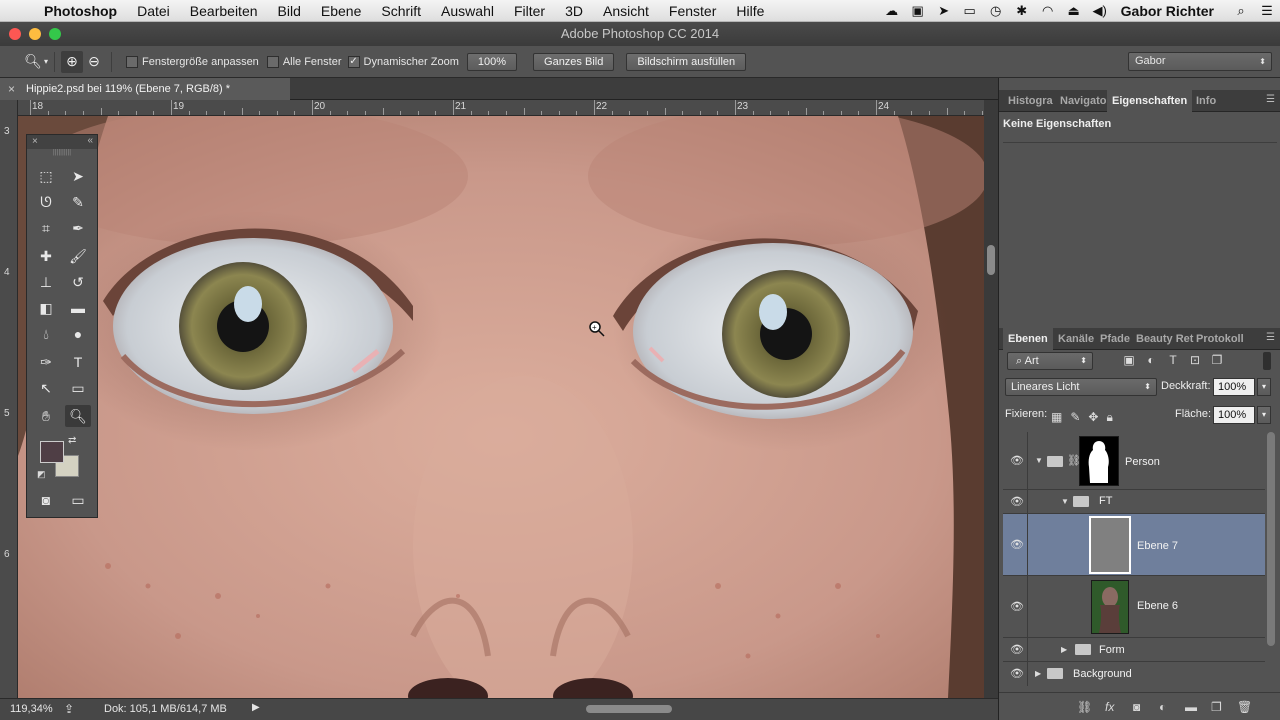 This screenshot has height=720, width=1280. What do you see at coordinates (1195, 361) in the screenshot?
I see `filter-shape-icon: ⊡` at bounding box center [1195, 361].